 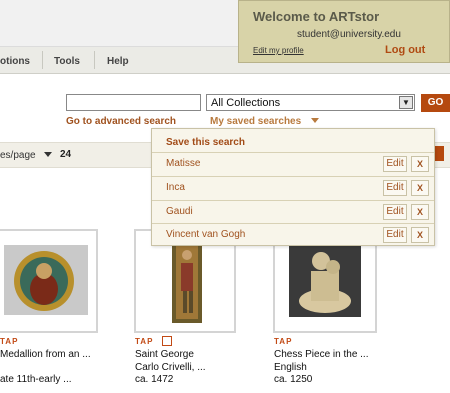 What do you see at coordinates (67, 61) in the screenshot?
I see `menu-tools: Tools` at bounding box center [67, 61].